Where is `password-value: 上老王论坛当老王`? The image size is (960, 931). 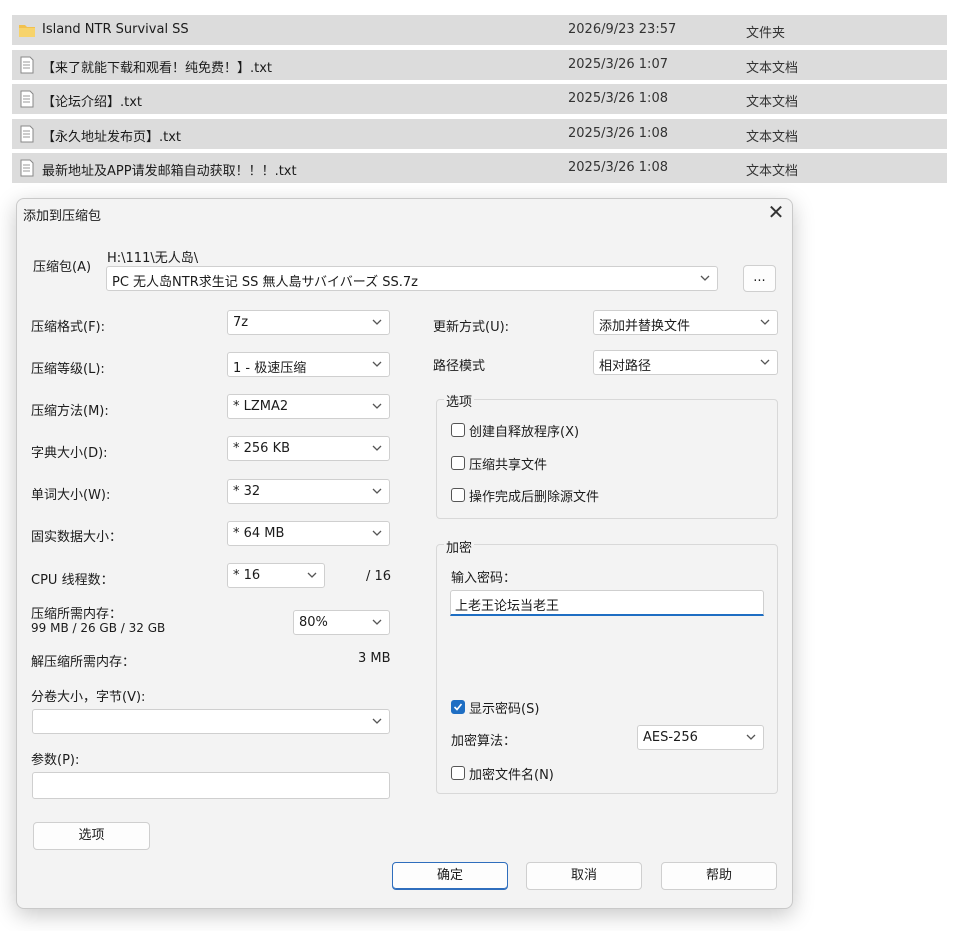
password-value: 上老王论坛当老王 is located at coordinates (507, 606).